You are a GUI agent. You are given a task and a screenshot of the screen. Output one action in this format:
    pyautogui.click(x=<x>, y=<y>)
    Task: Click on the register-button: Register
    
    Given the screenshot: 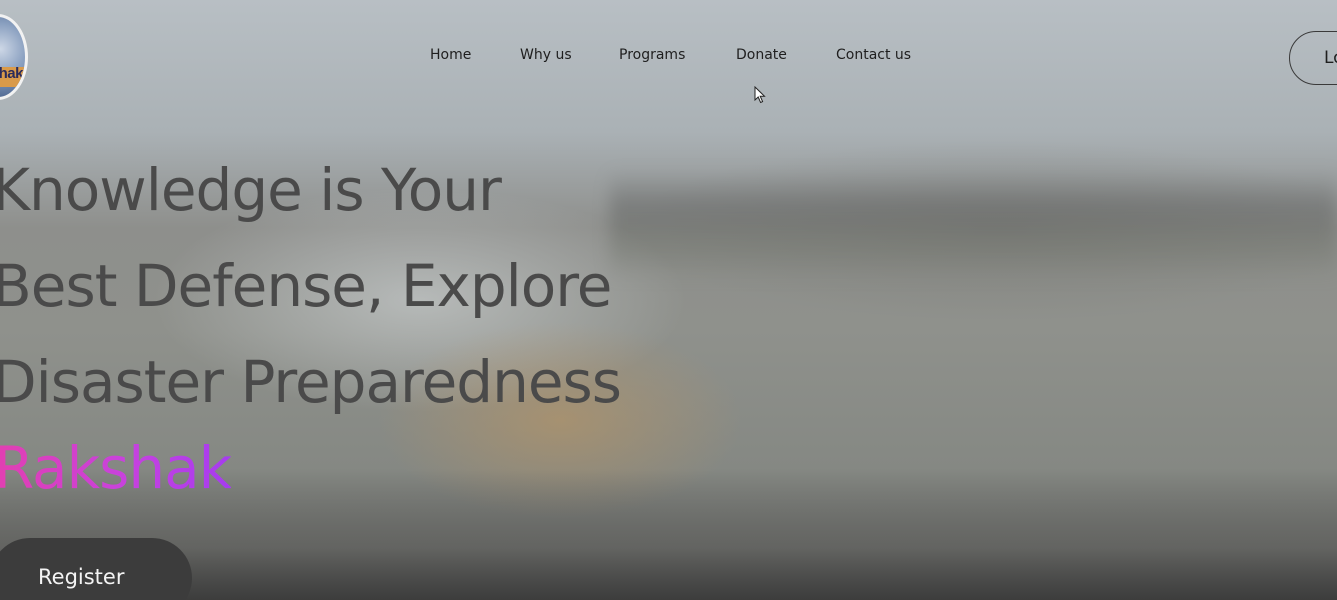 What is the action you would take?
    pyautogui.click(x=96, y=569)
    